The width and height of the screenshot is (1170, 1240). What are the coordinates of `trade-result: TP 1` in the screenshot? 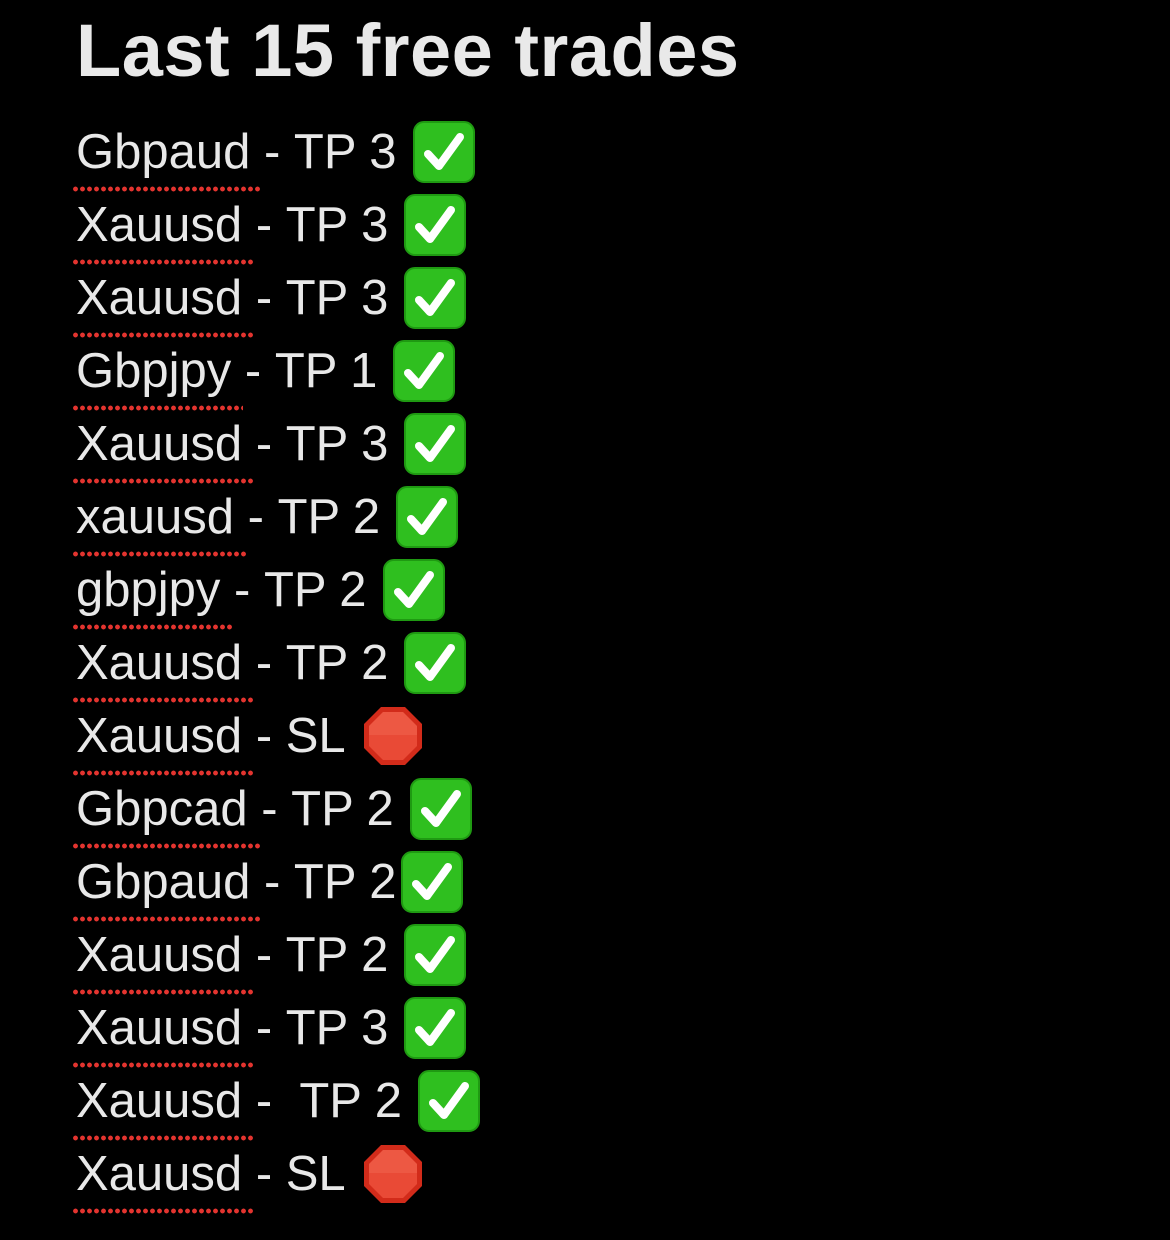 It's located at (326, 370).